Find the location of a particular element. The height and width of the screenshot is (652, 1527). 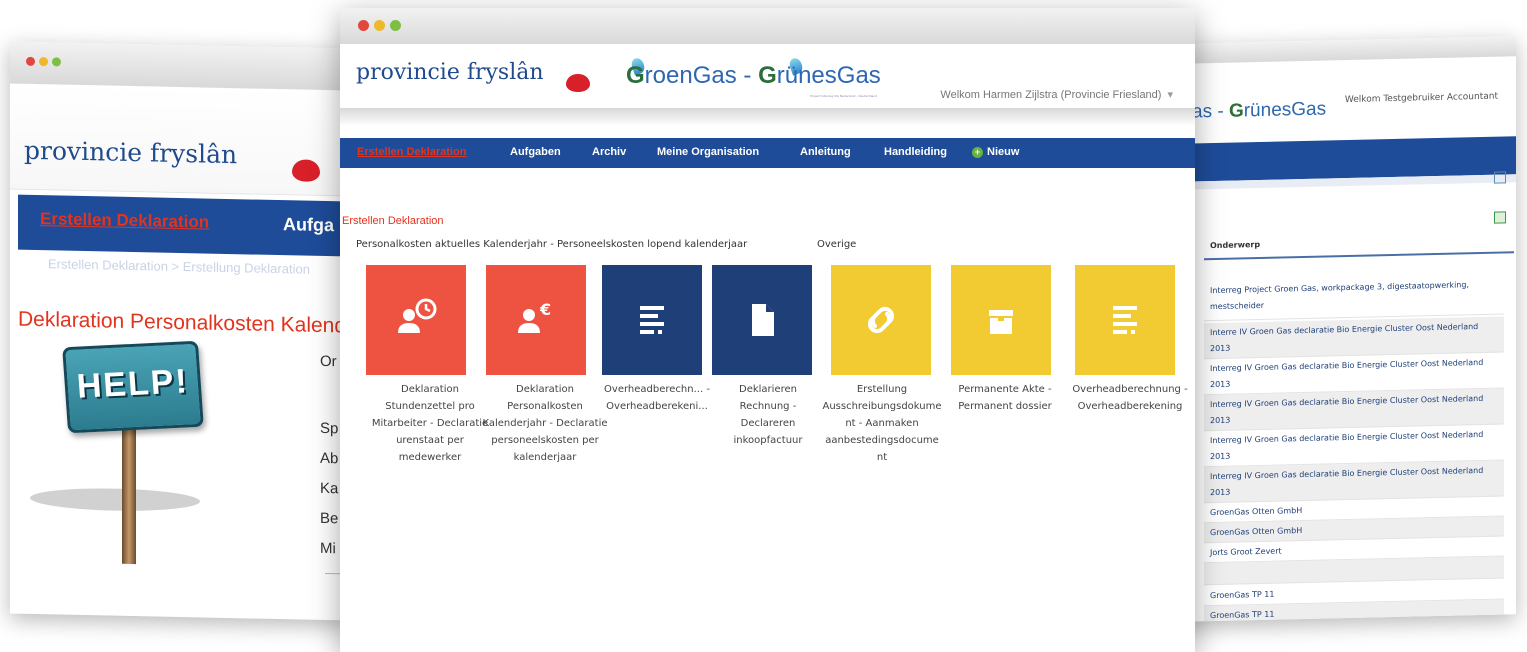

center-titlebar is located at coordinates (767, 26).